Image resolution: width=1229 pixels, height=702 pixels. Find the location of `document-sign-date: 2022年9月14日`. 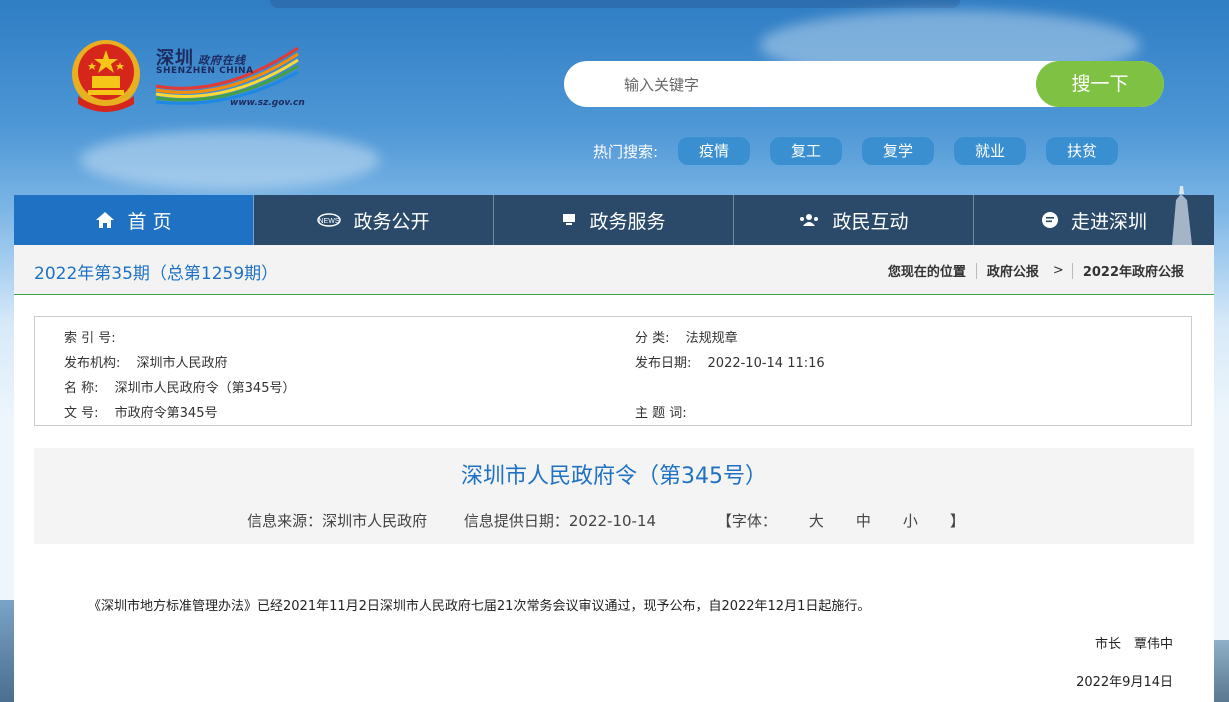

document-sign-date: 2022年9月14日 is located at coordinates (1124, 682).